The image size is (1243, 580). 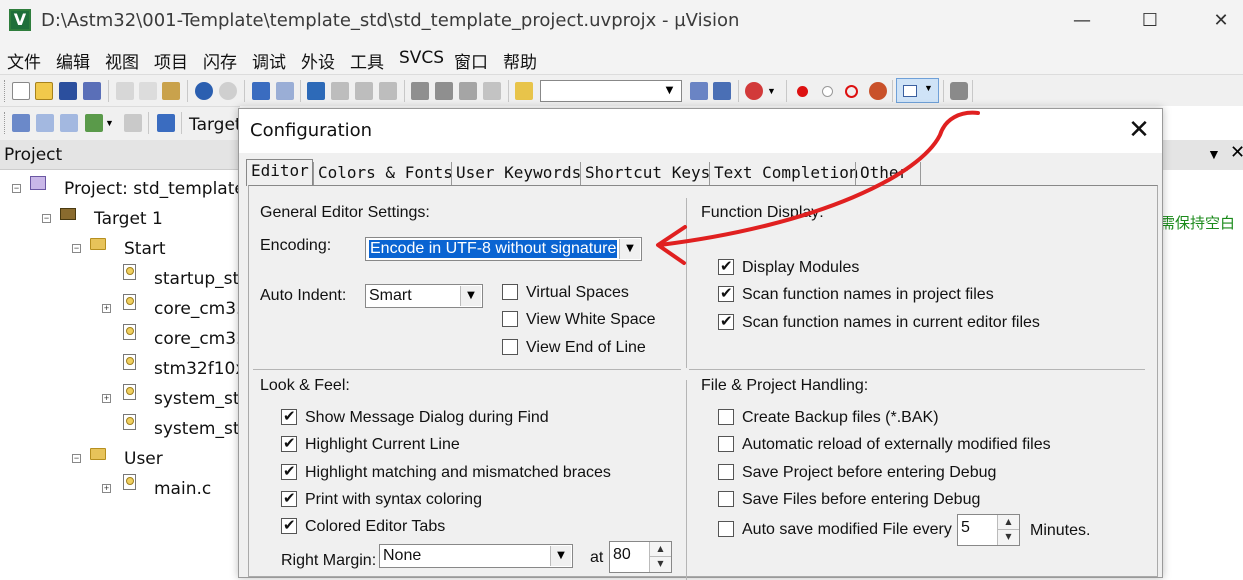 What do you see at coordinates (73, 60) in the screenshot?
I see `menu-edit: 编辑` at bounding box center [73, 60].